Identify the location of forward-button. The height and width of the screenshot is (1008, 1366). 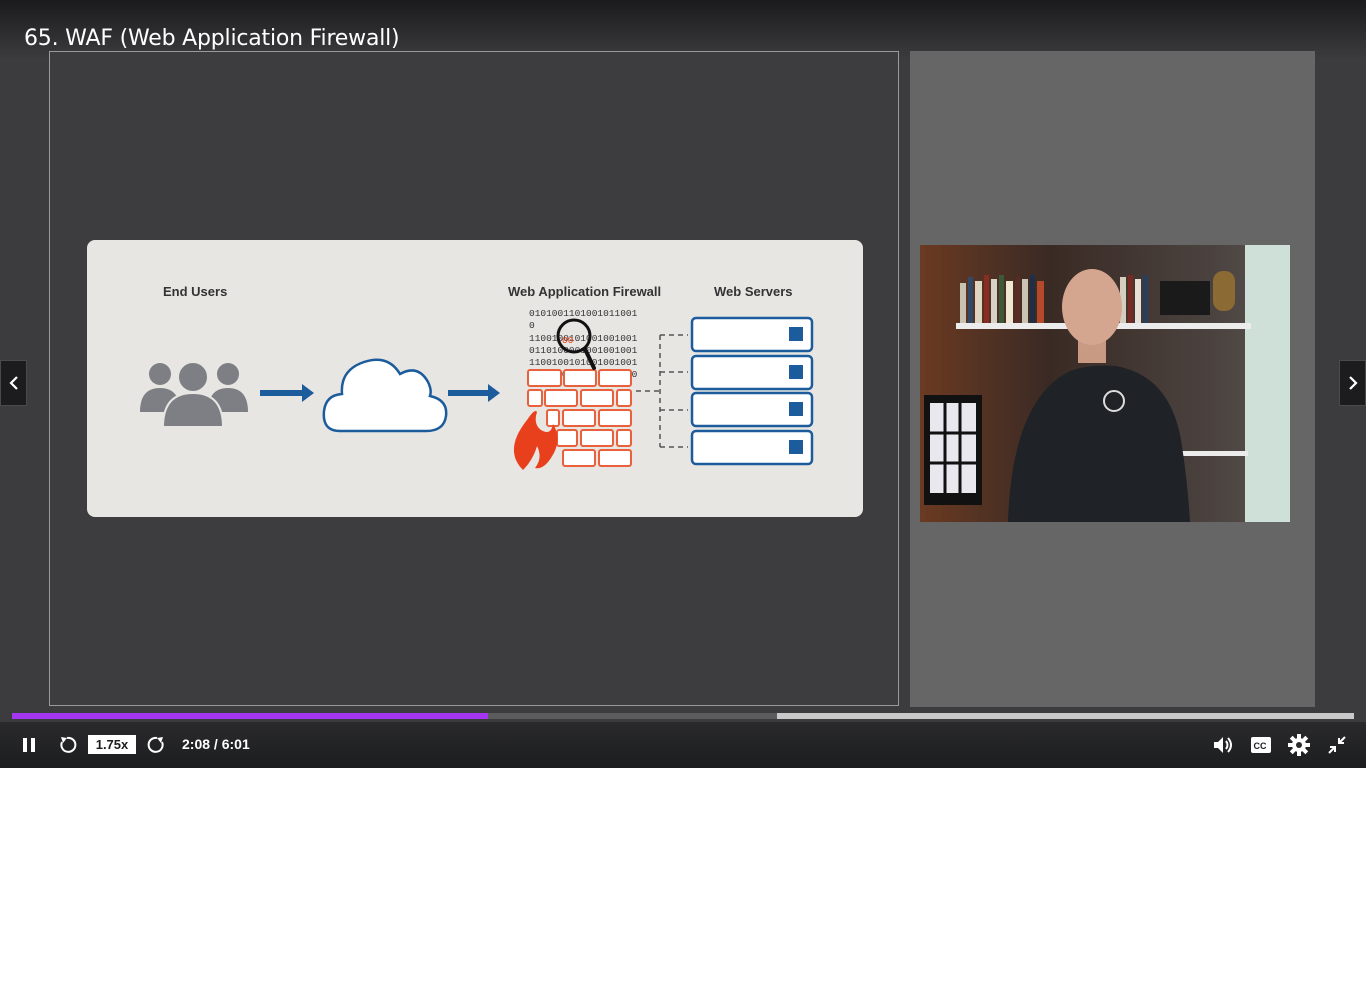
(157, 745).